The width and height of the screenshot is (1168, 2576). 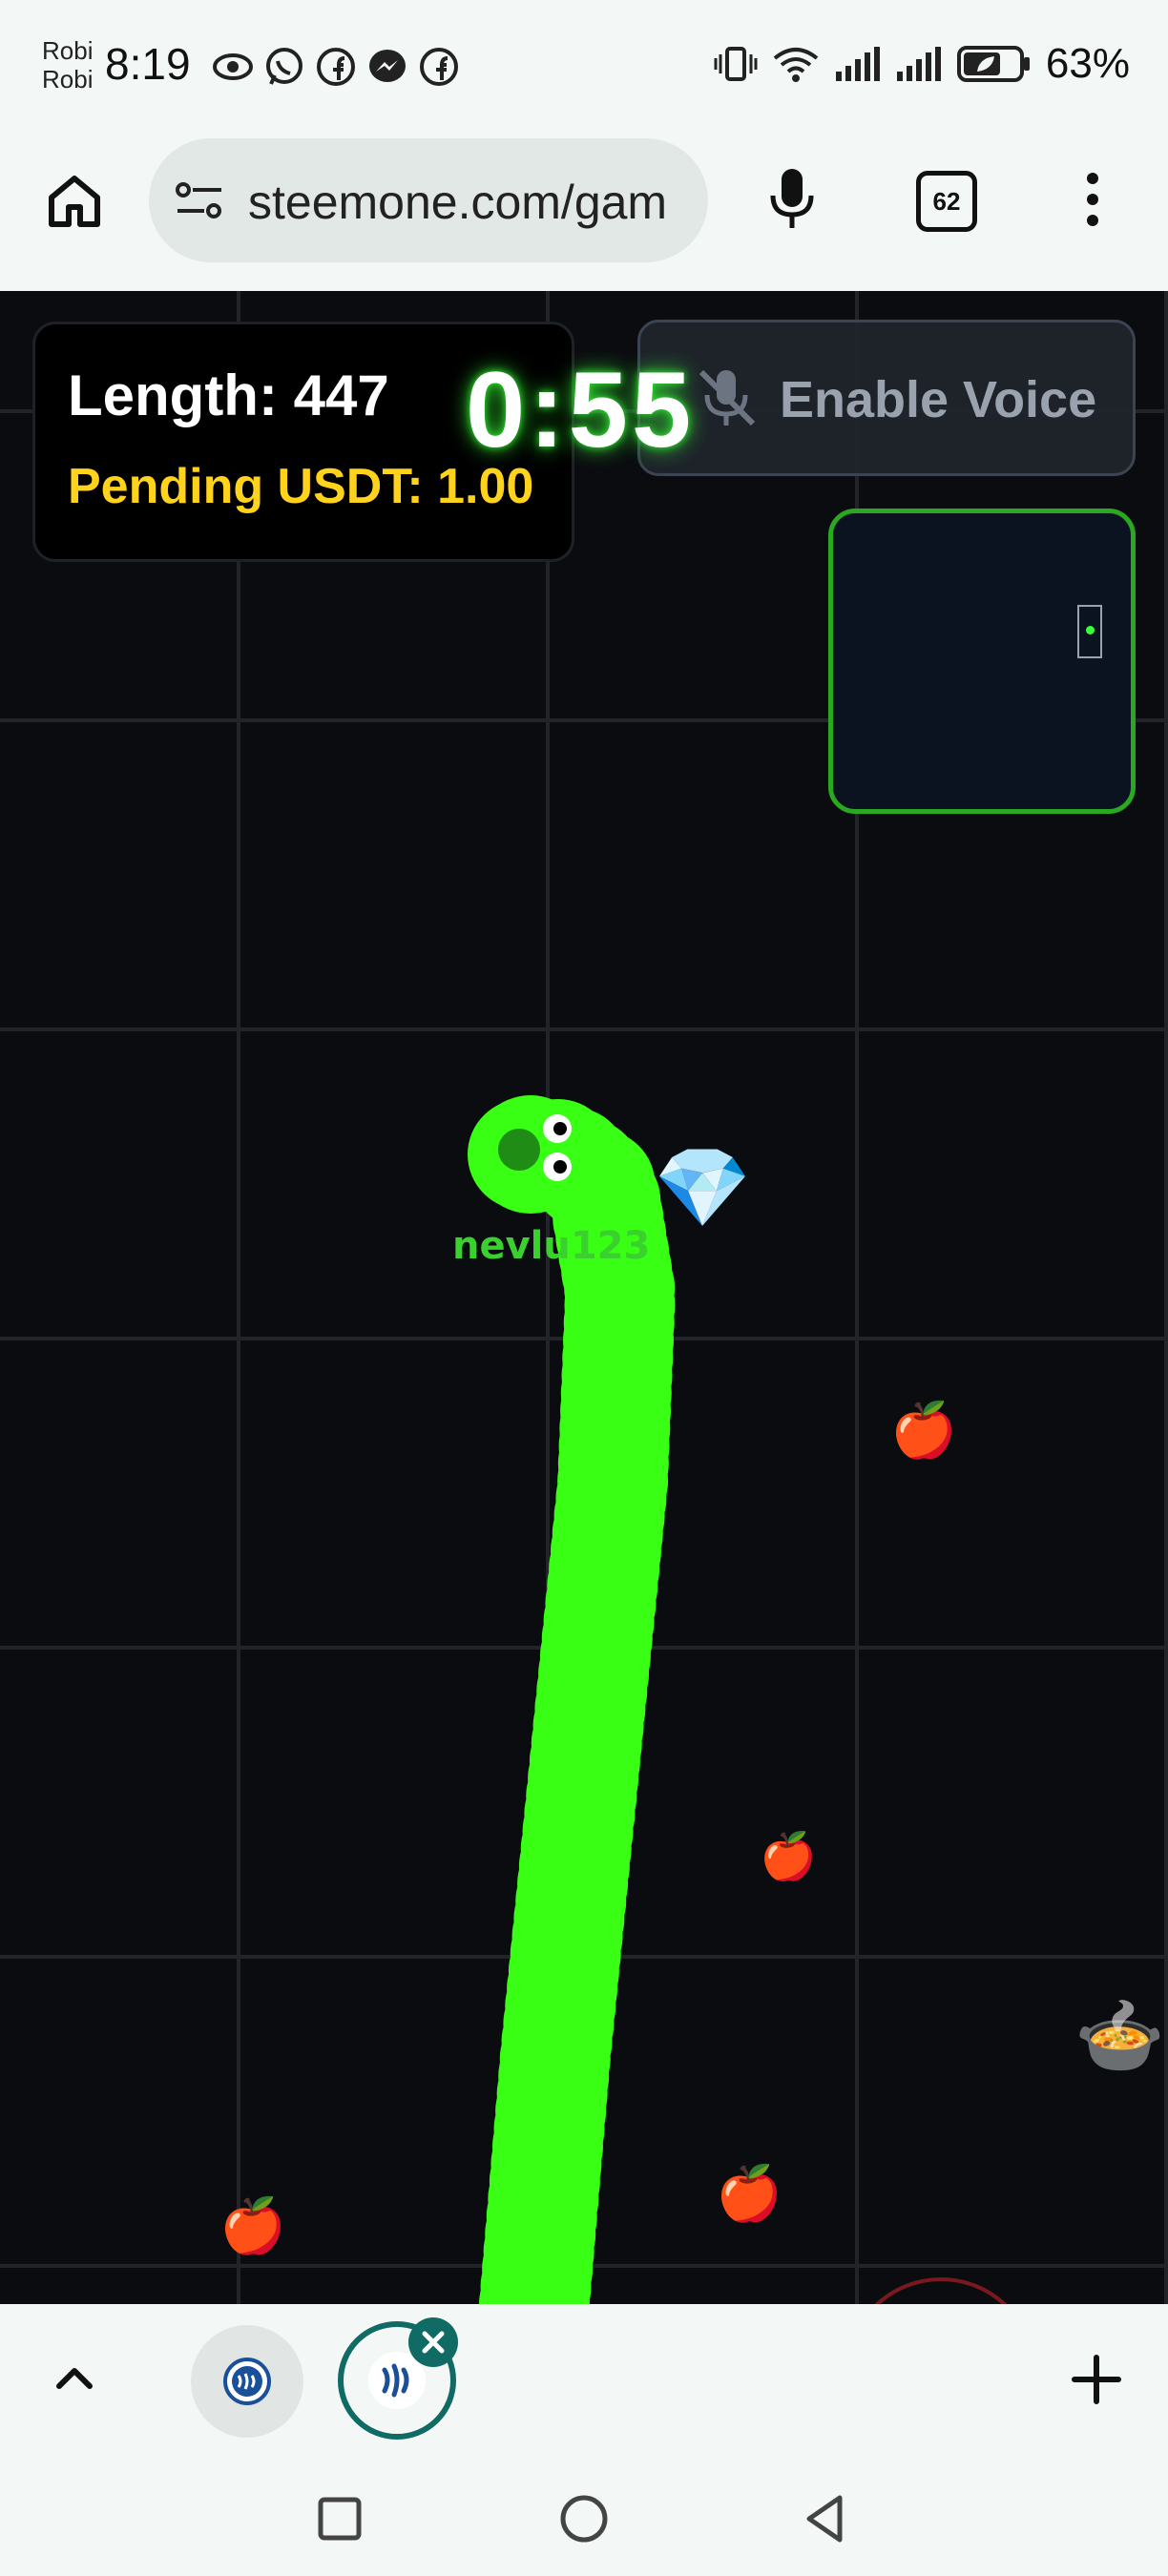 What do you see at coordinates (233, 67) in the screenshot?
I see `eye-icon` at bounding box center [233, 67].